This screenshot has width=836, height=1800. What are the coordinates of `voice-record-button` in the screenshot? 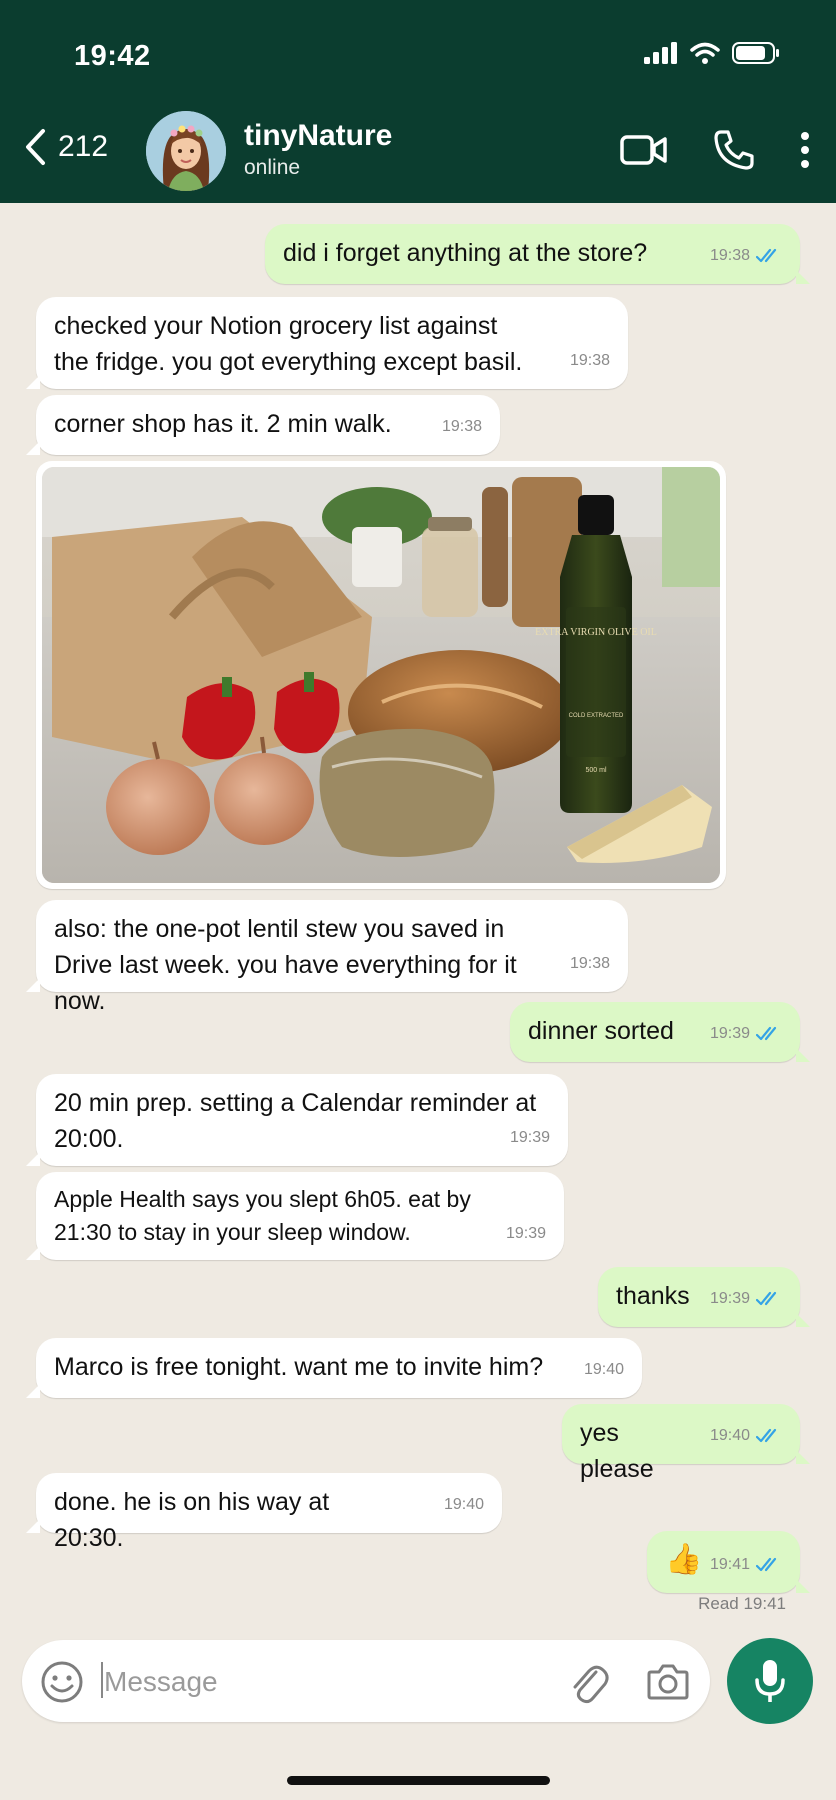 It's located at (770, 1681).